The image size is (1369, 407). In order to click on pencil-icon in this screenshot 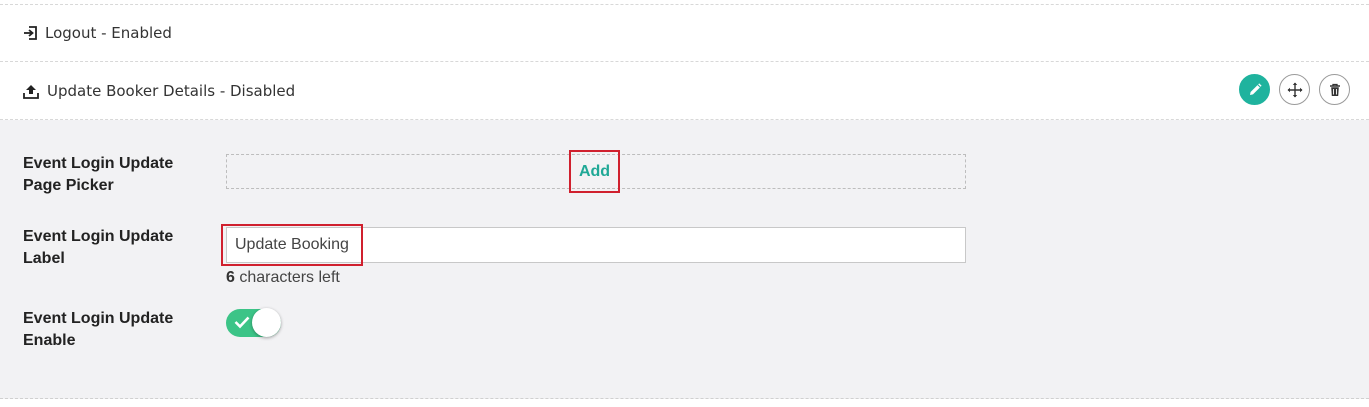, I will do `click(1255, 88)`.